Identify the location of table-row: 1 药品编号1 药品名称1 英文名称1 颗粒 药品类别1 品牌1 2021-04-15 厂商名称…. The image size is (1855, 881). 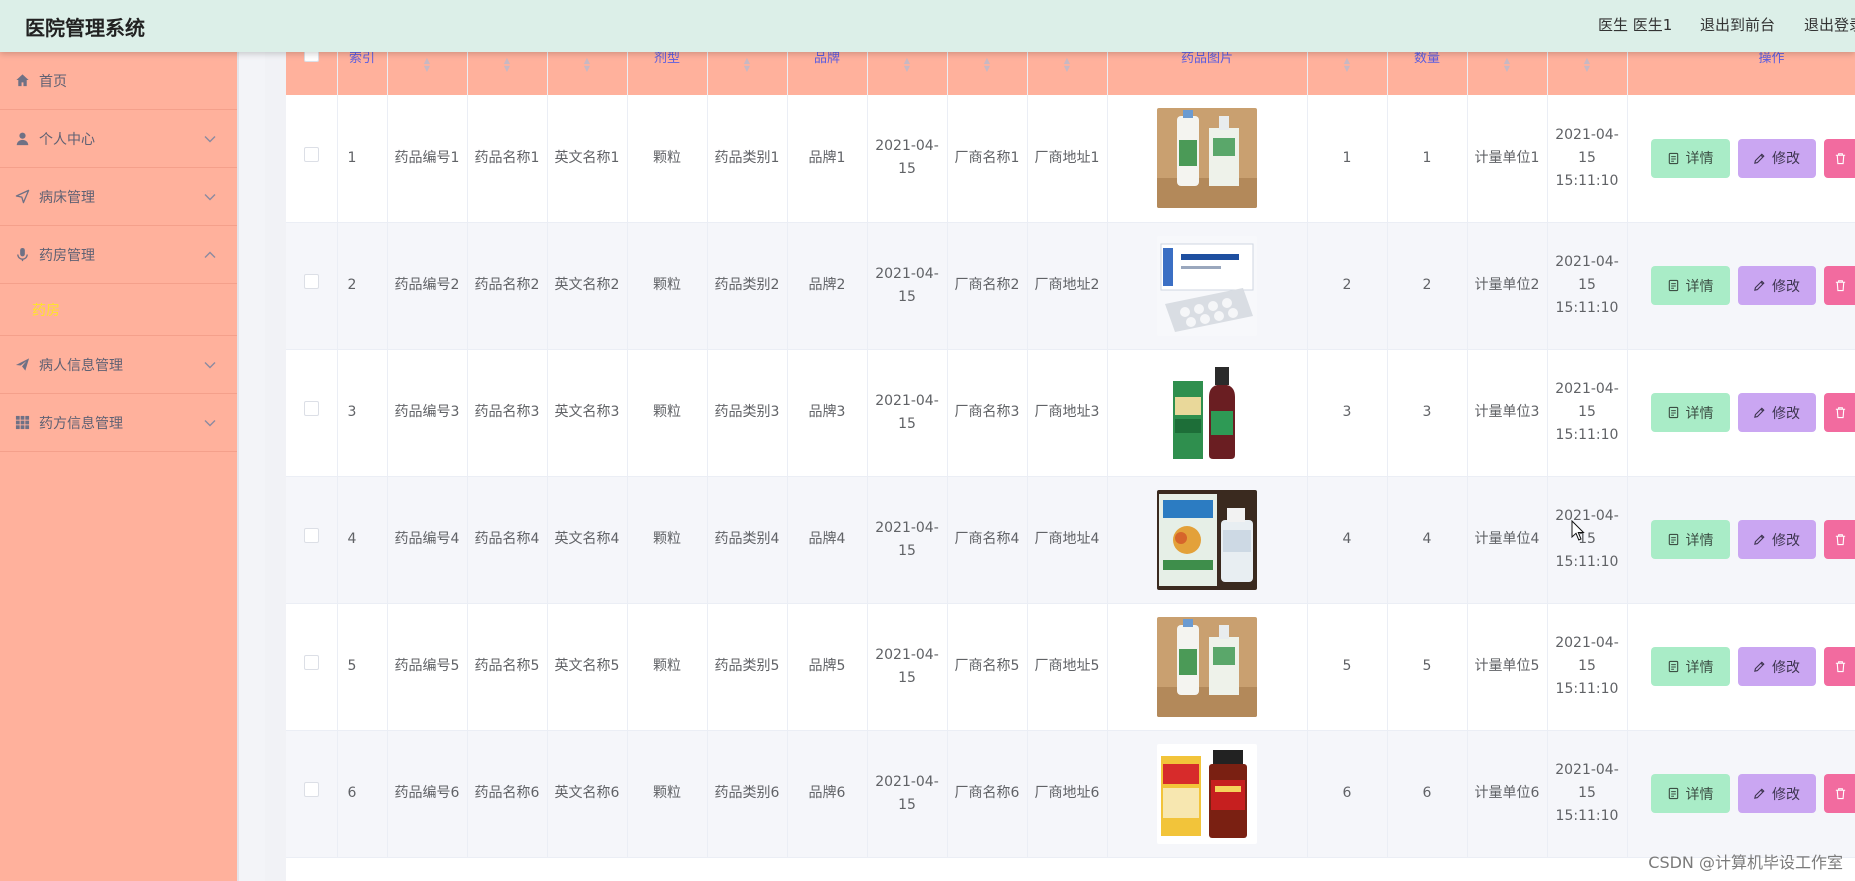
(1070, 158).